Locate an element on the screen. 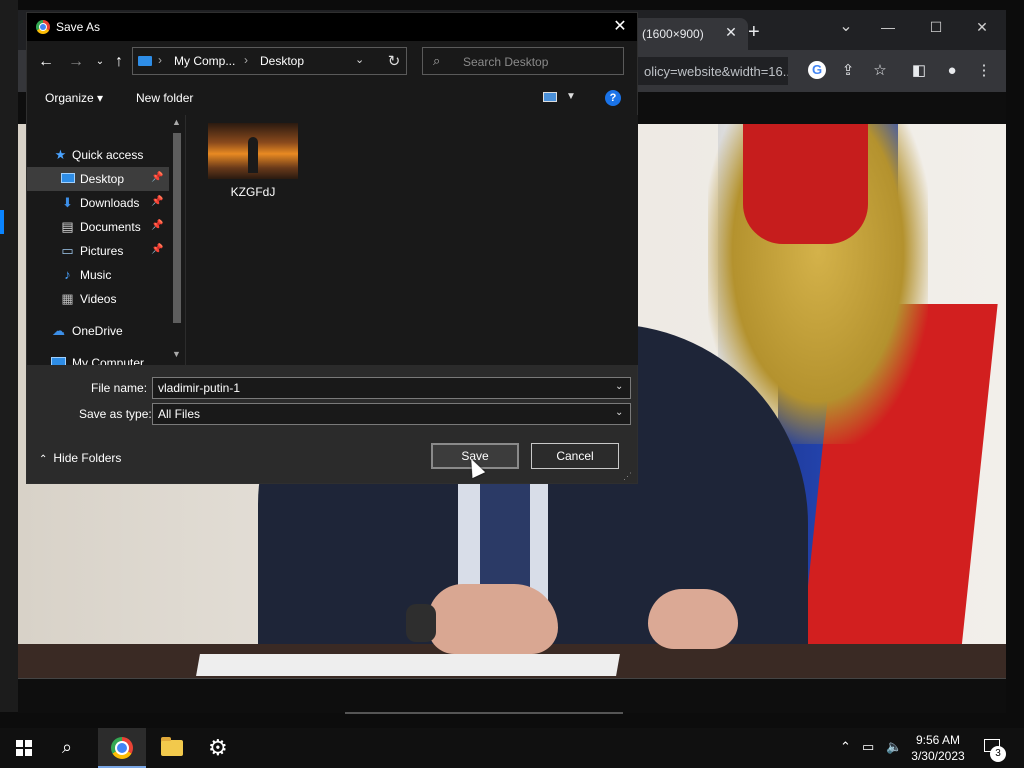 Image resolution: width=1024 pixels, height=768 pixels. file-name-field: ⌄ is located at coordinates (391, 388).